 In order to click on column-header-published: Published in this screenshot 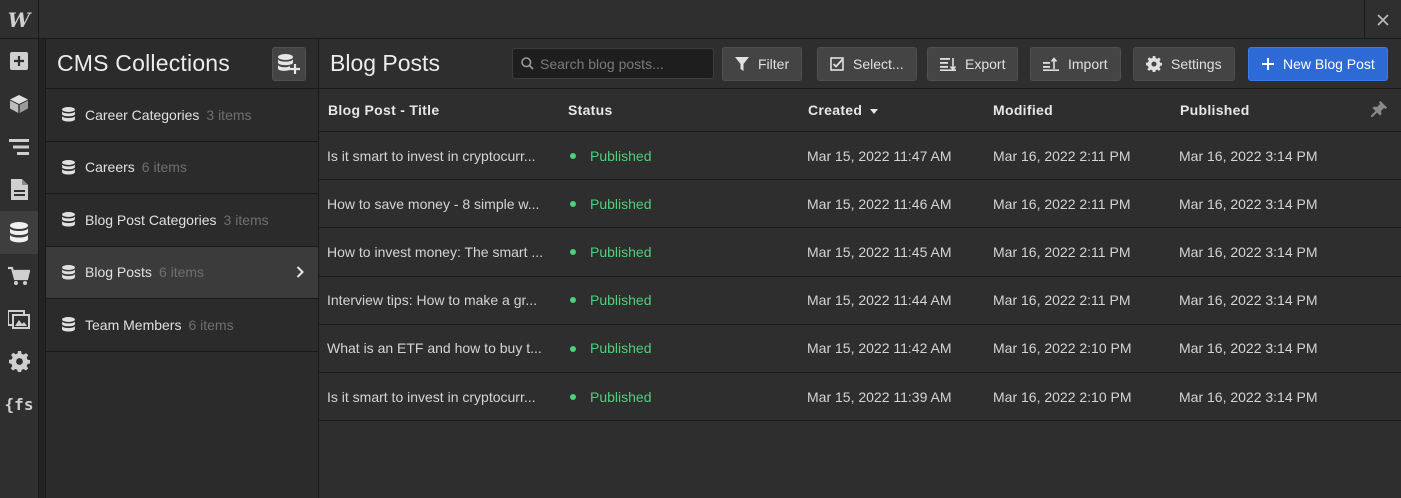, I will do `click(1215, 110)`.